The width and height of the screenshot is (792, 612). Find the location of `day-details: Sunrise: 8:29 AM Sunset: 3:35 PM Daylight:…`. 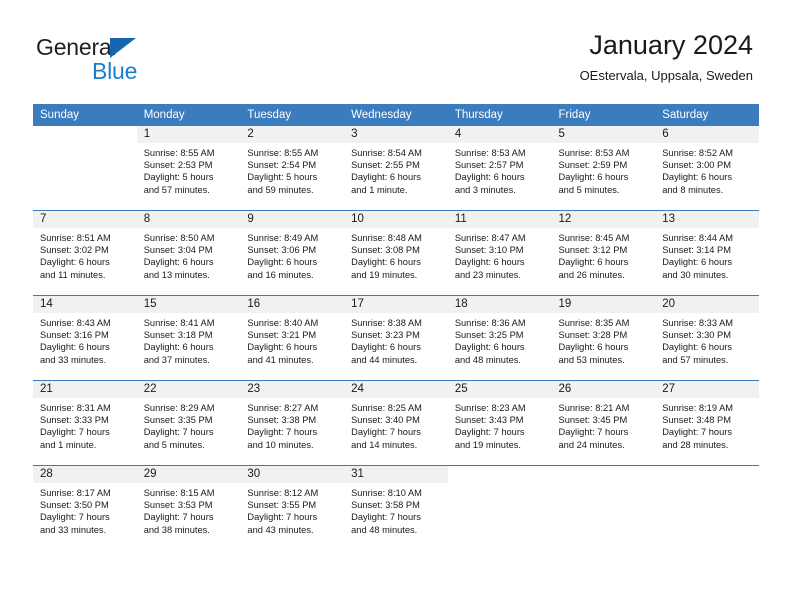

day-details: Sunrise: 8:29 AM Sunset: 3:35 PM Daylight:… is located at coordinates (189, 424).